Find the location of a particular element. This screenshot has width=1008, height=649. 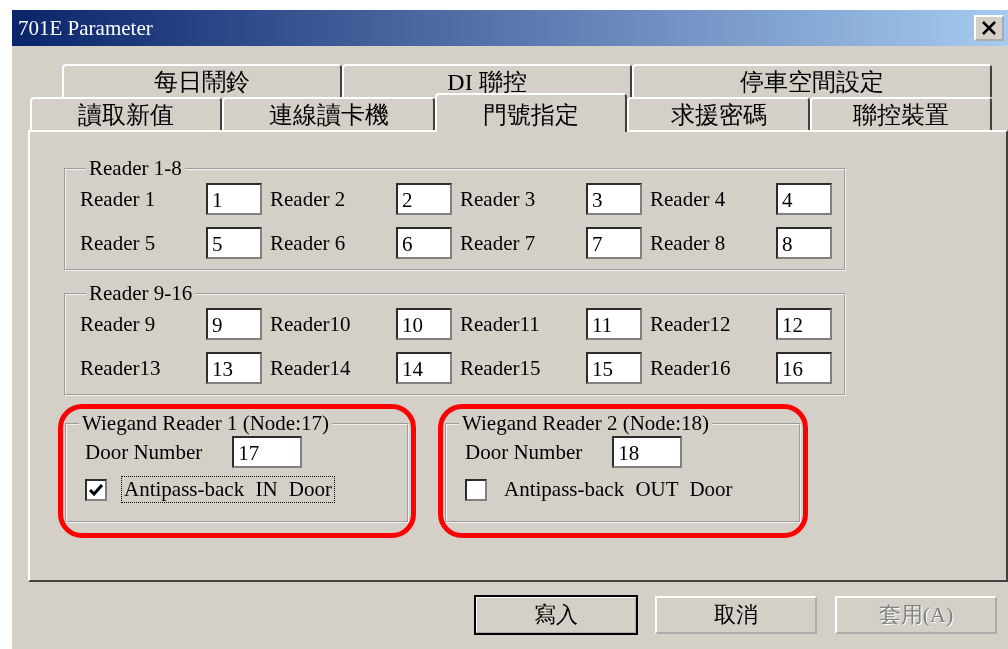

input-field: 9 is located at coordinates (234, 324).